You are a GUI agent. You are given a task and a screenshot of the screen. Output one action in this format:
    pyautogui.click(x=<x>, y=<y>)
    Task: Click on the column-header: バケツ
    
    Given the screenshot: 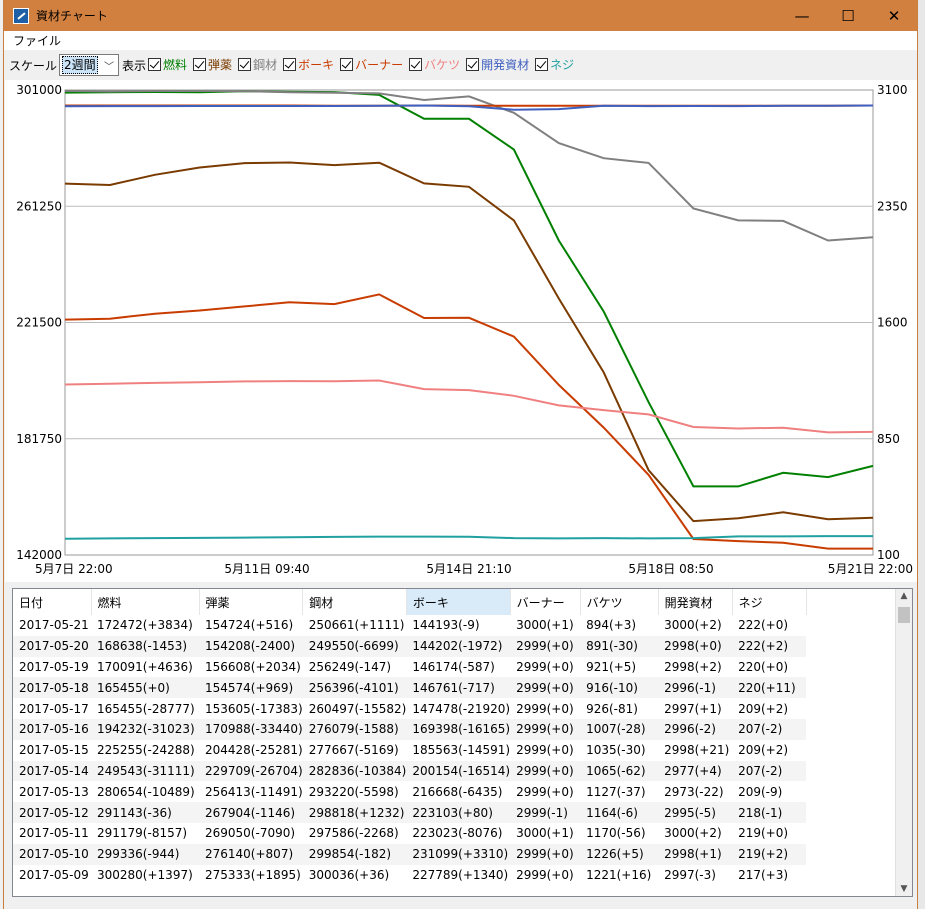 What is the action you would take?
    pyautogui.click(x=619, y=602)
    